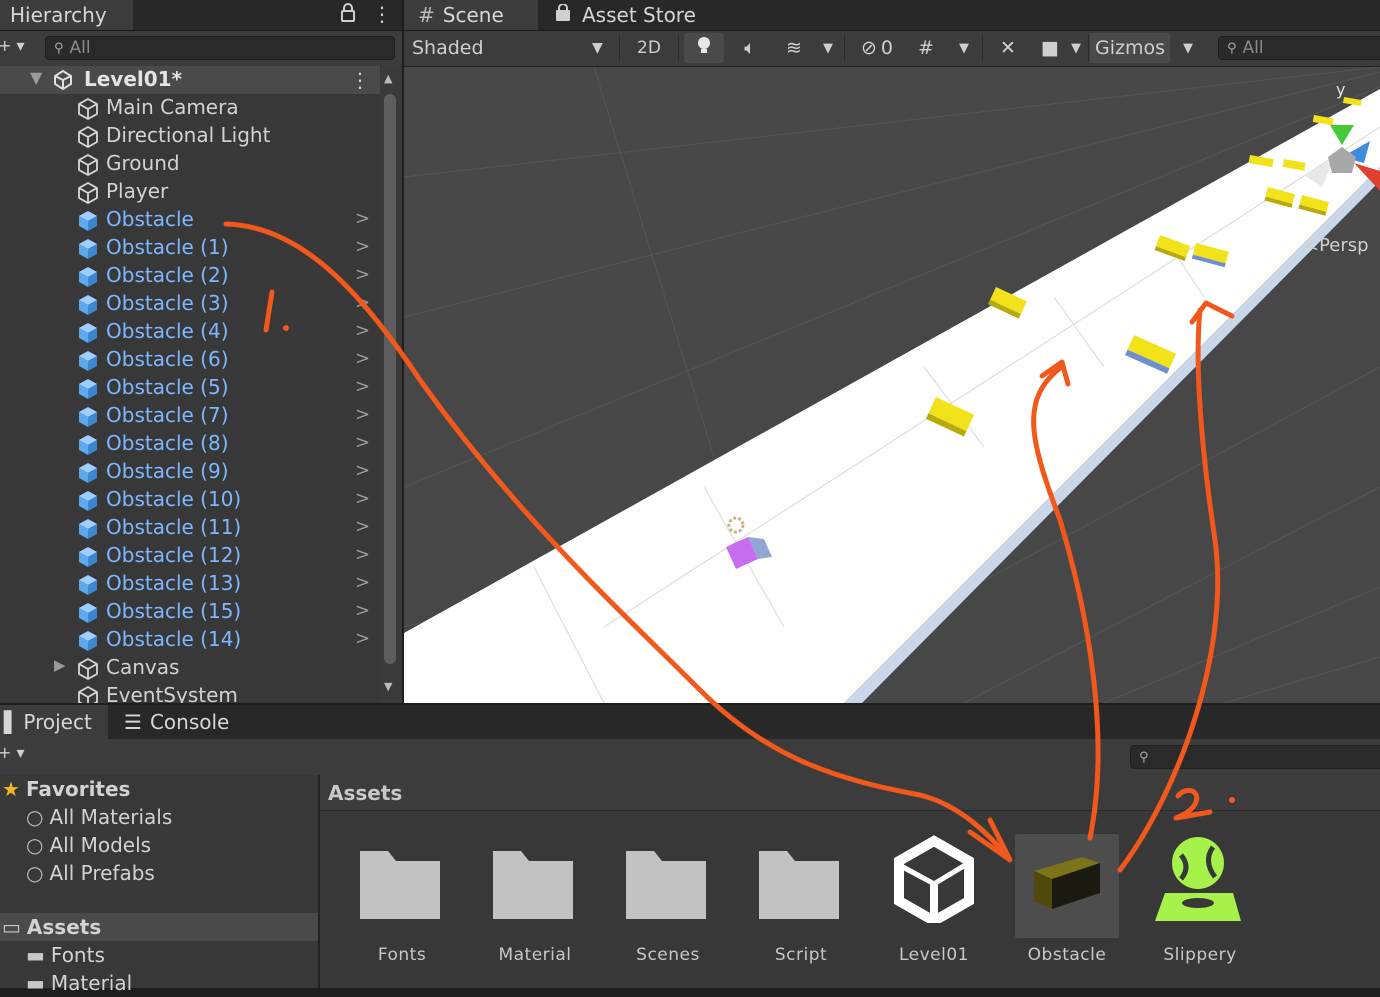  Describe the element at coordinates (926, 48) in the screenshot. I see `grid-snap-toggle: #` at that location.